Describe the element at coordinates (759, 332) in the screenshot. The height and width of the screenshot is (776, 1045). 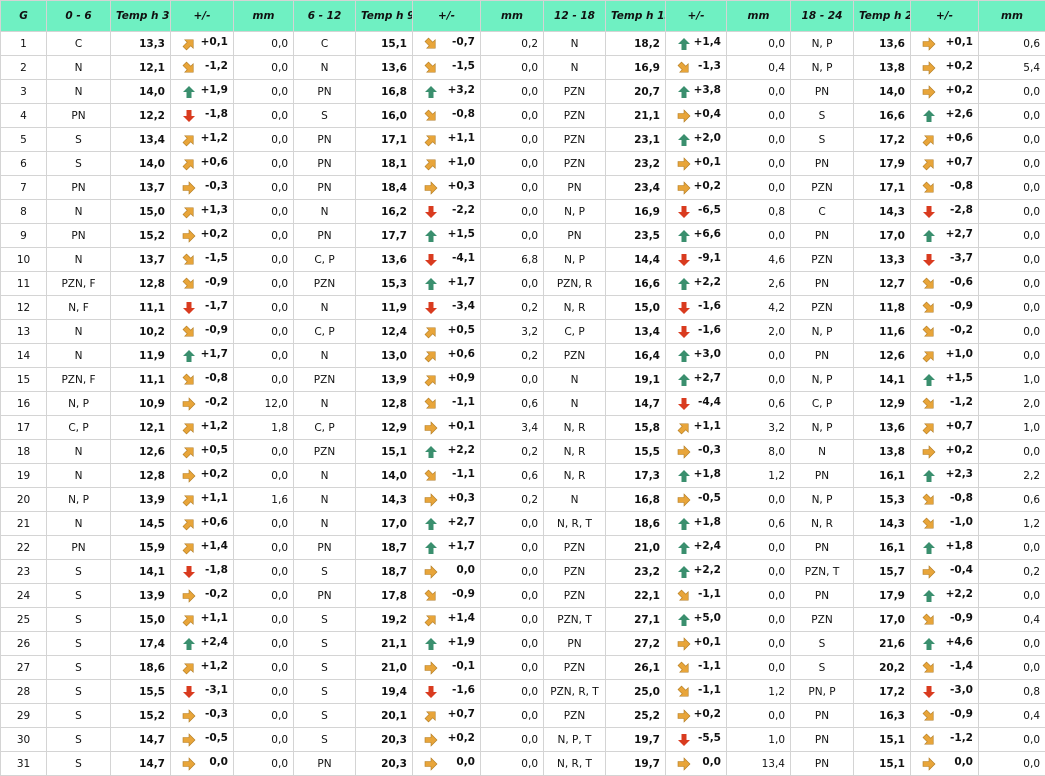
I see `mm-h15-cell: 2,0` at that location.